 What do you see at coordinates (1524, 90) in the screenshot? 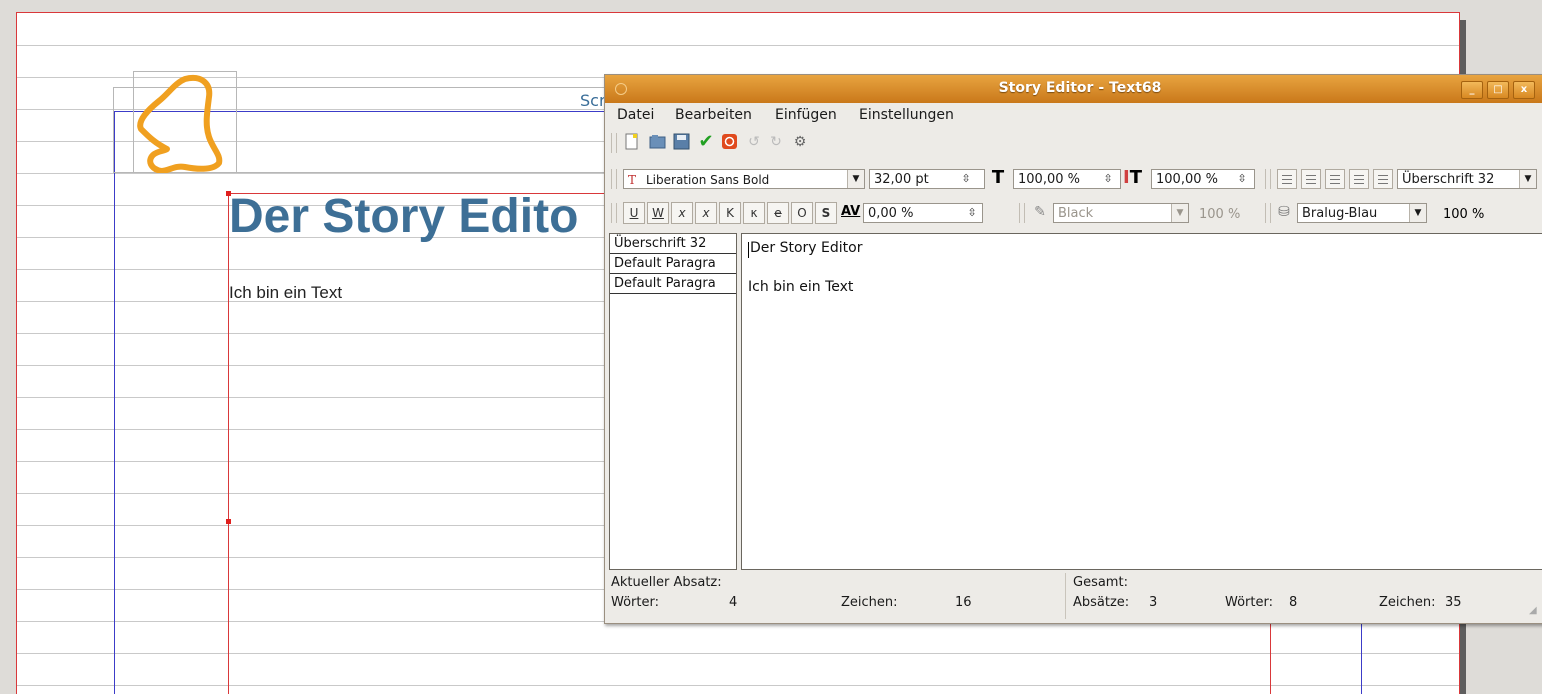
I see `close-button: x` at bounding box center [1524, 90].